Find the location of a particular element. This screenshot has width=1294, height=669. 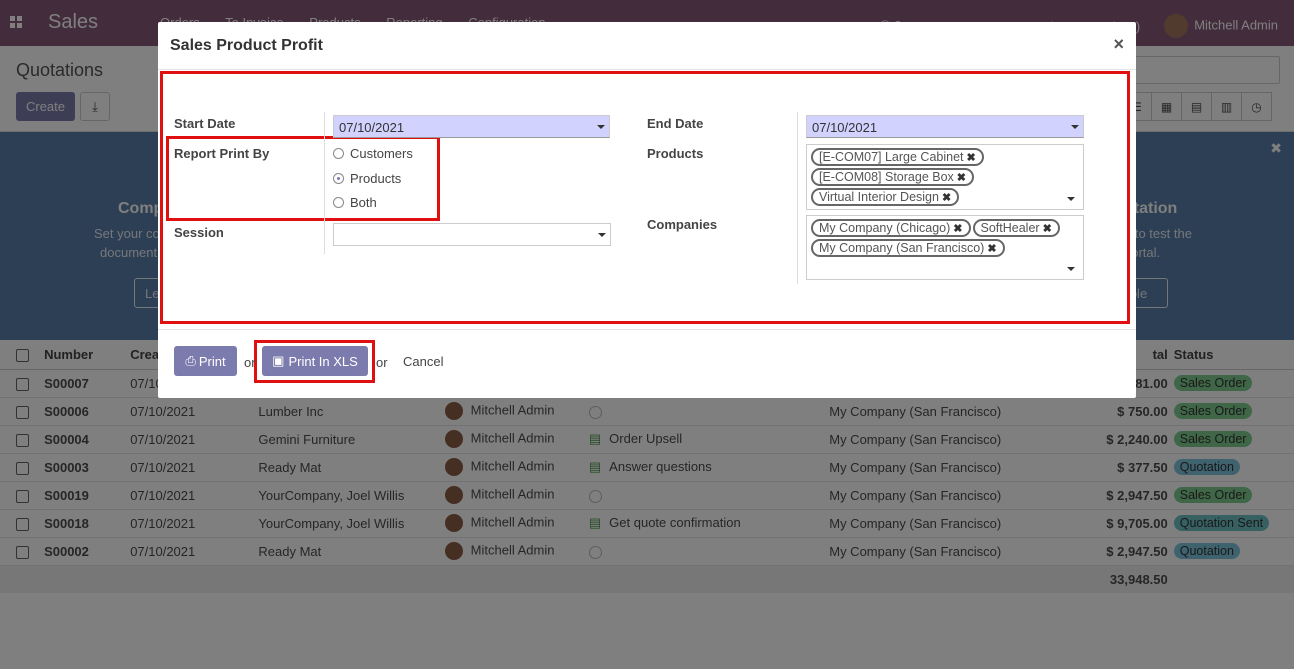

company-tag: My Company (Chicago) ✖ is located at coordinates (891, 228).